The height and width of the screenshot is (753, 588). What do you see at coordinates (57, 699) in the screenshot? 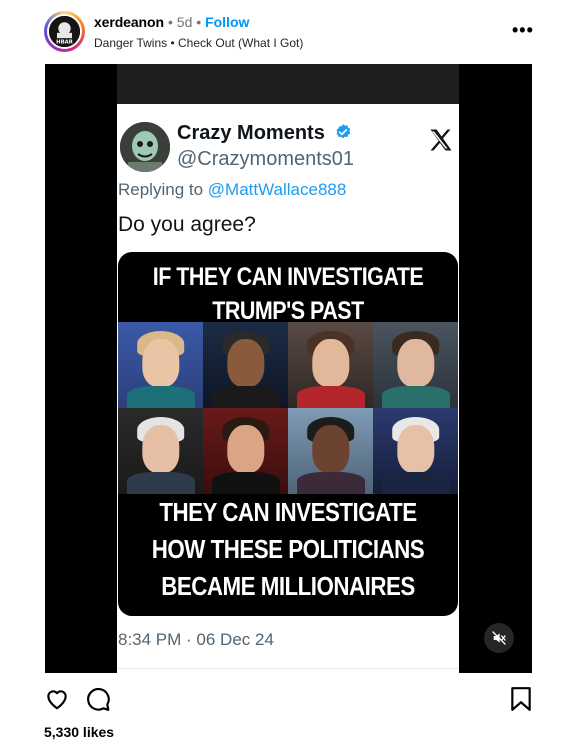
I see `heart-icon` at bounding box center [57, 699].